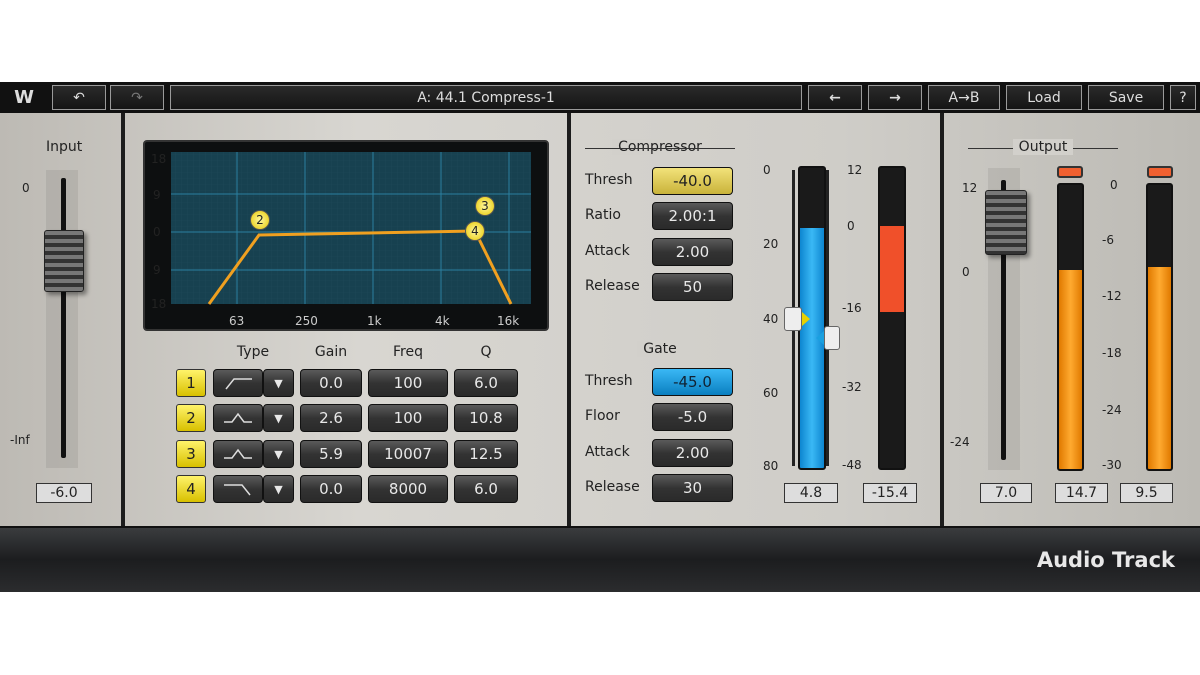  I want to click on output-right-readout: 9.5, so click(1146, 493).